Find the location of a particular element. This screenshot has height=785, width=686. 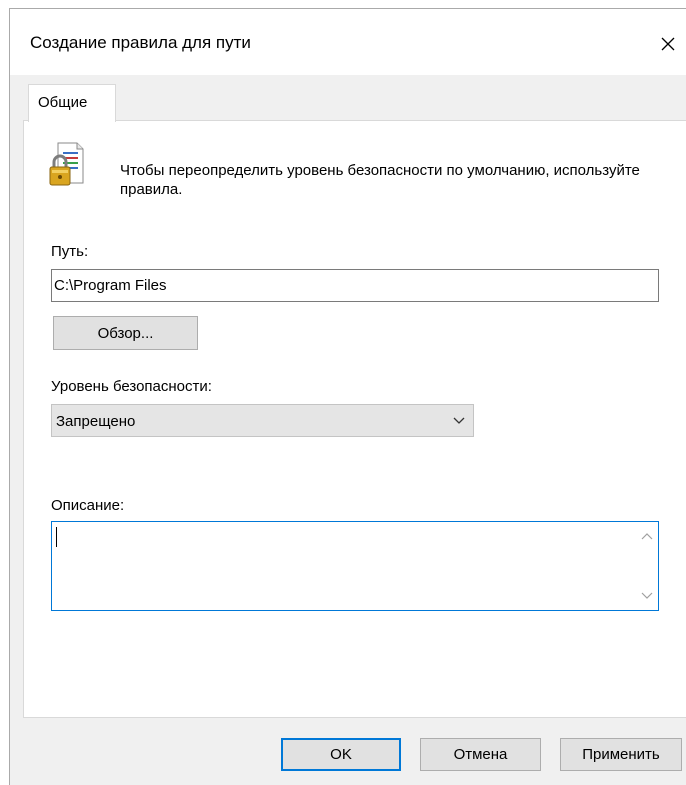

description-scrollbar is located at coordinates (647, 566).